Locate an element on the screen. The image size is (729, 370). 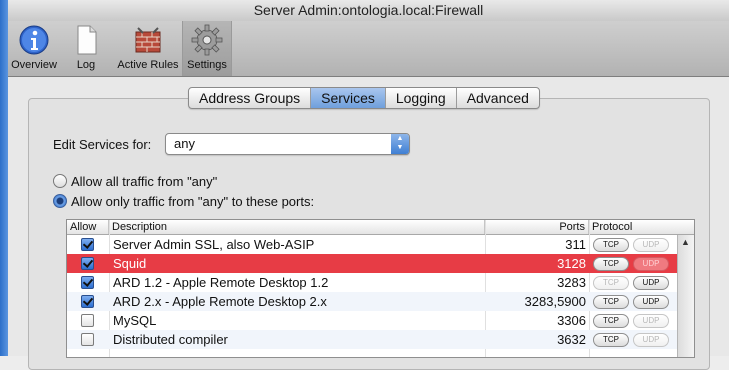
toolbar-overview-label: Overview is located at coordinates (34, 65).